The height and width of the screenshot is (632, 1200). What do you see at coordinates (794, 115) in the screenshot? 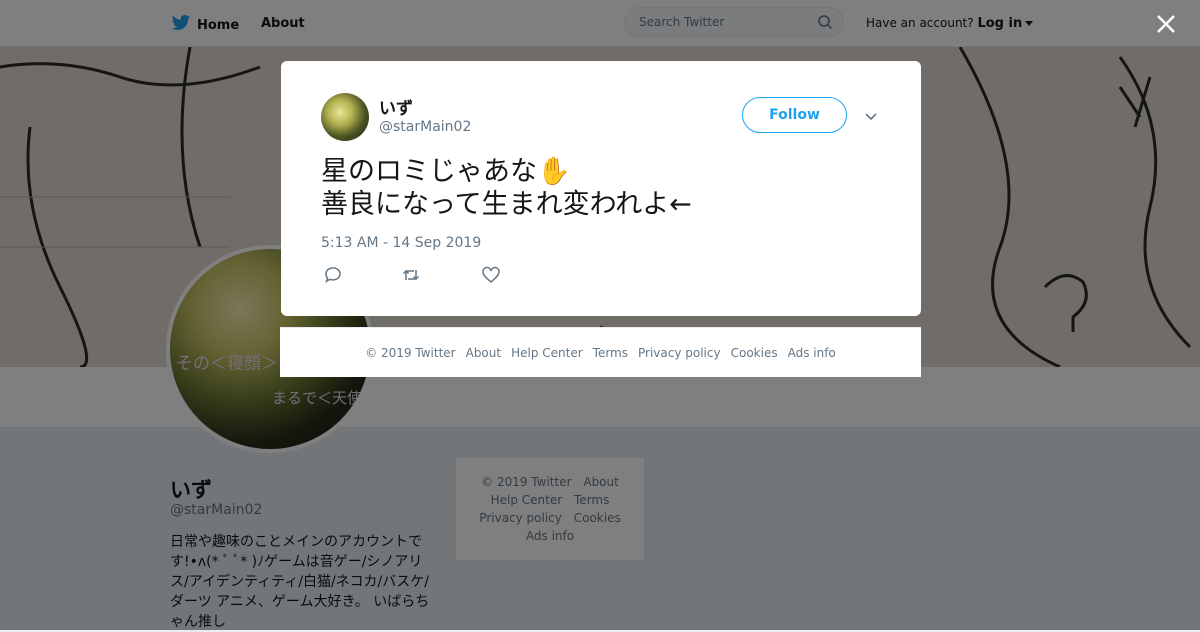
I see `follow-button: Follow` at bounding box center [794, 115].